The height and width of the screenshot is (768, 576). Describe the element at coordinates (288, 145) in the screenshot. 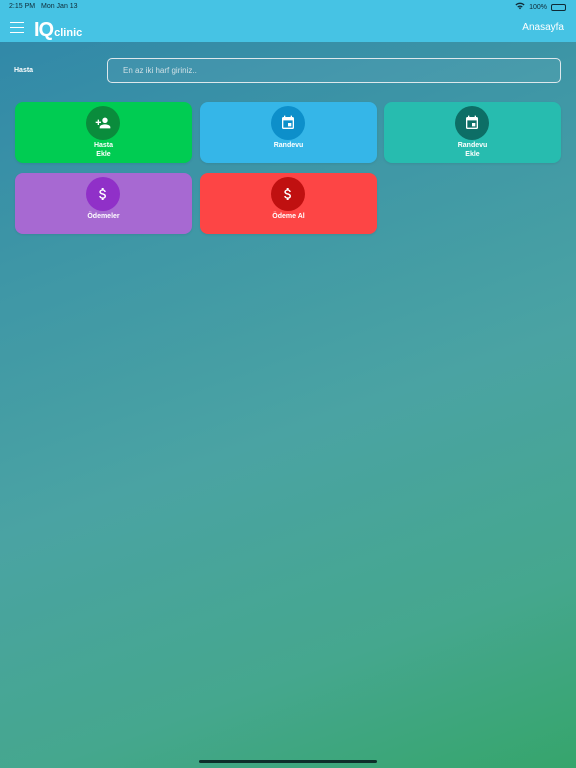

I see `tile-label: Randevu` at that location.